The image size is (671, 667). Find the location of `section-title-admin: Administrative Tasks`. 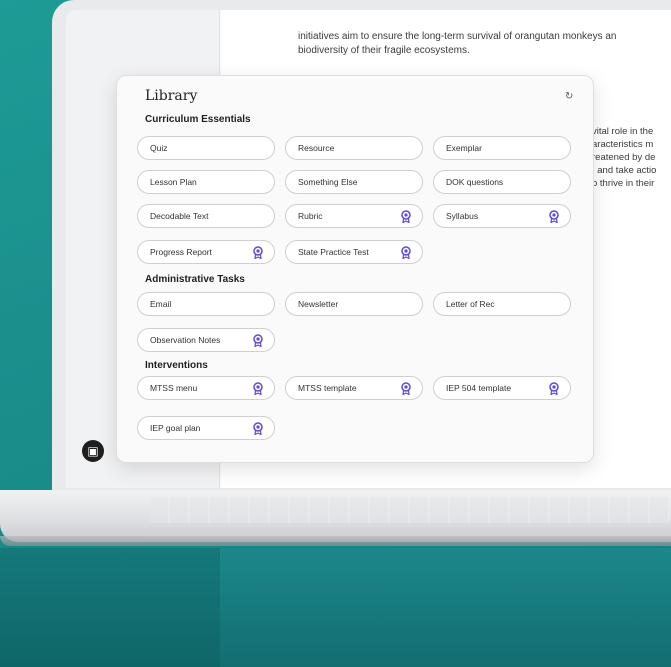

section-title-admin: Administrative Tasks is located at coordinates (195, 279).